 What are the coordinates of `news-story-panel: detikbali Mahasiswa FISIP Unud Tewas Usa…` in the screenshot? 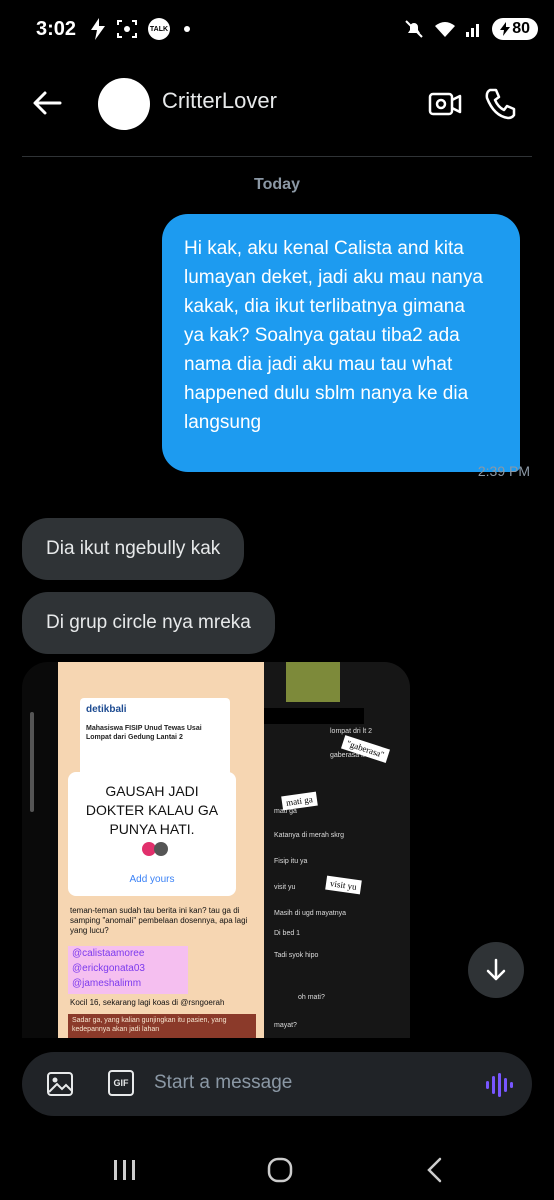 It's located at (161, 850).